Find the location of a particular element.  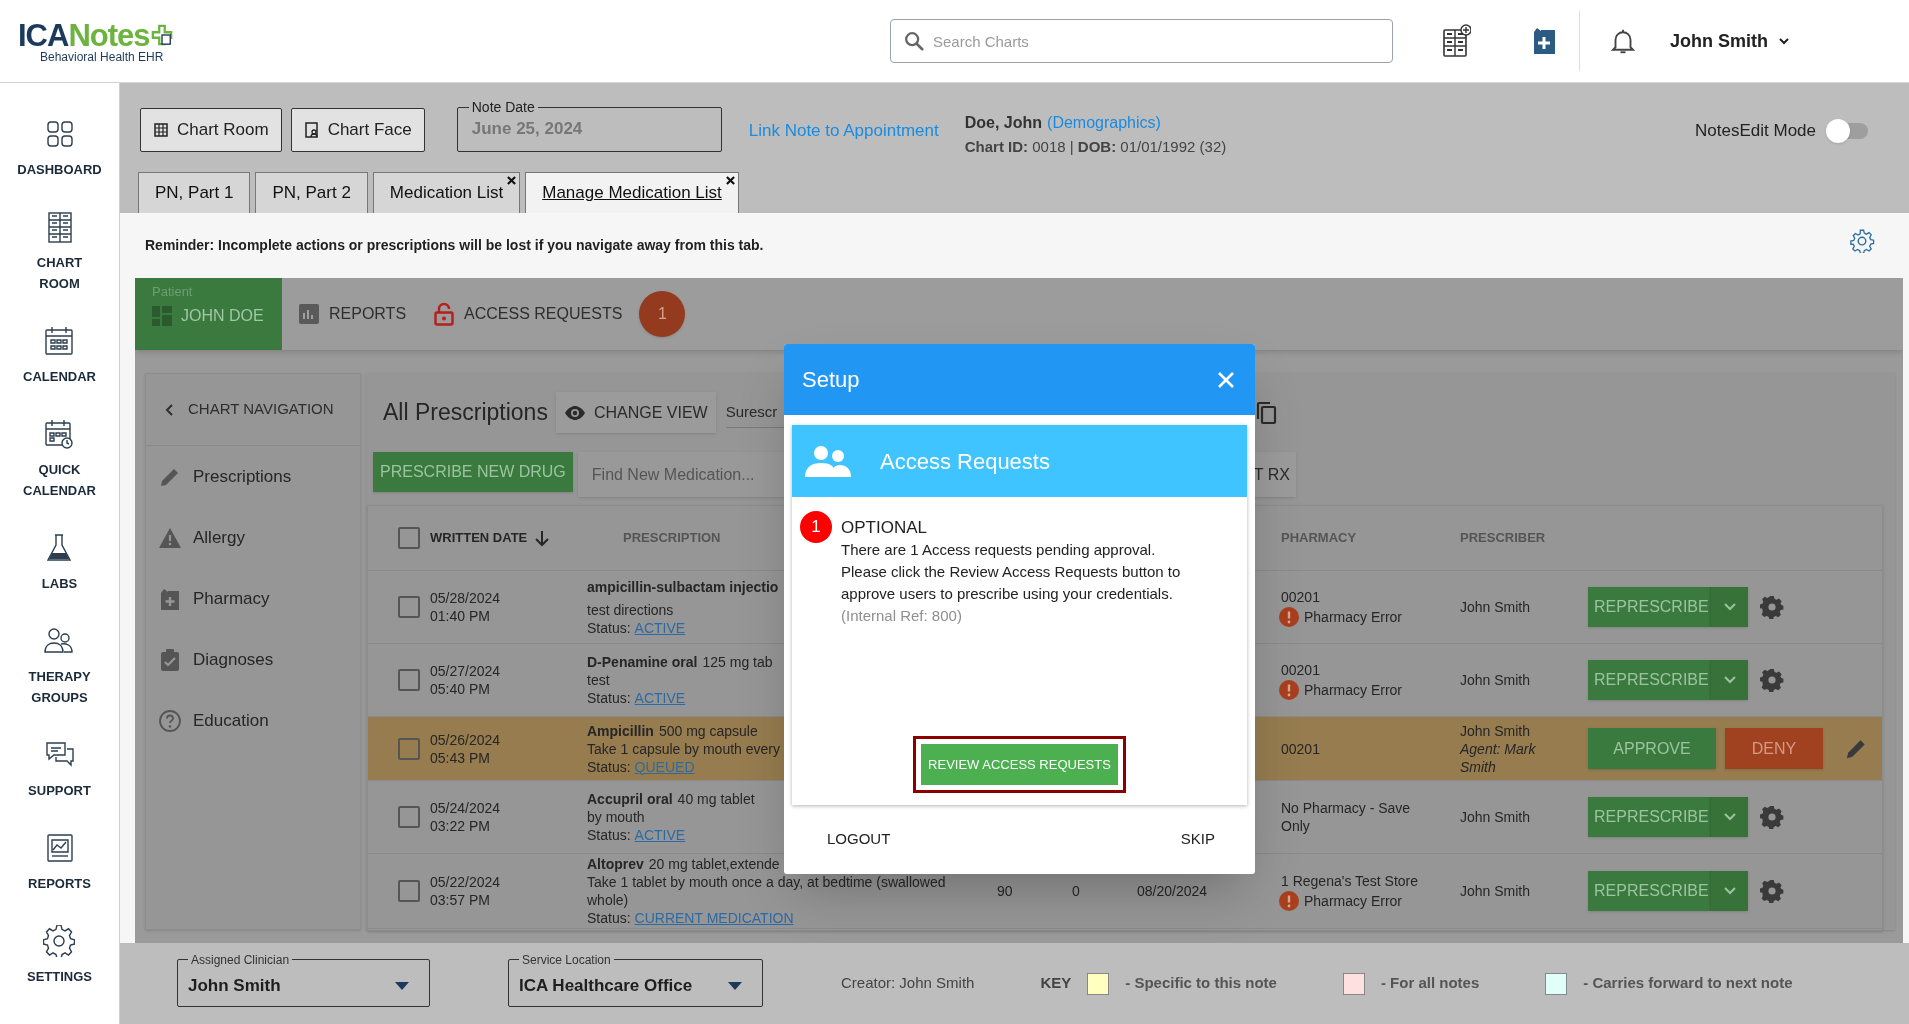

cabinet-plus-icon is located at coordinates (1456, 41).